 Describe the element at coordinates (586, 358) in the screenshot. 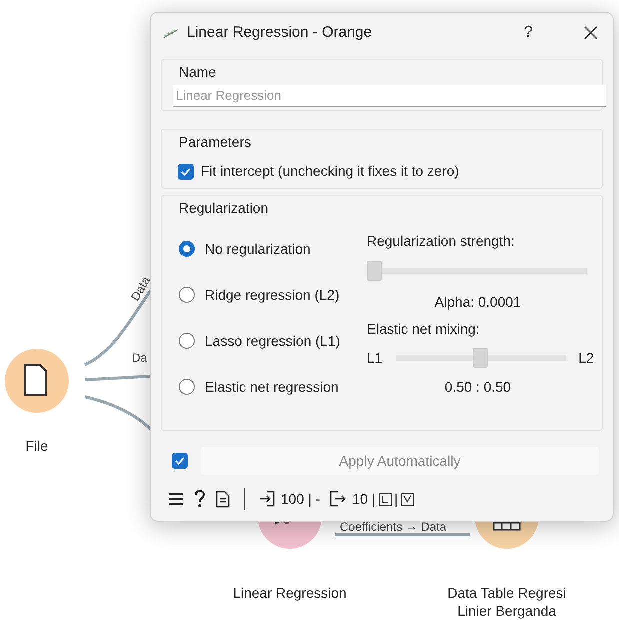

I see `slider-max-label: L2` at that location.